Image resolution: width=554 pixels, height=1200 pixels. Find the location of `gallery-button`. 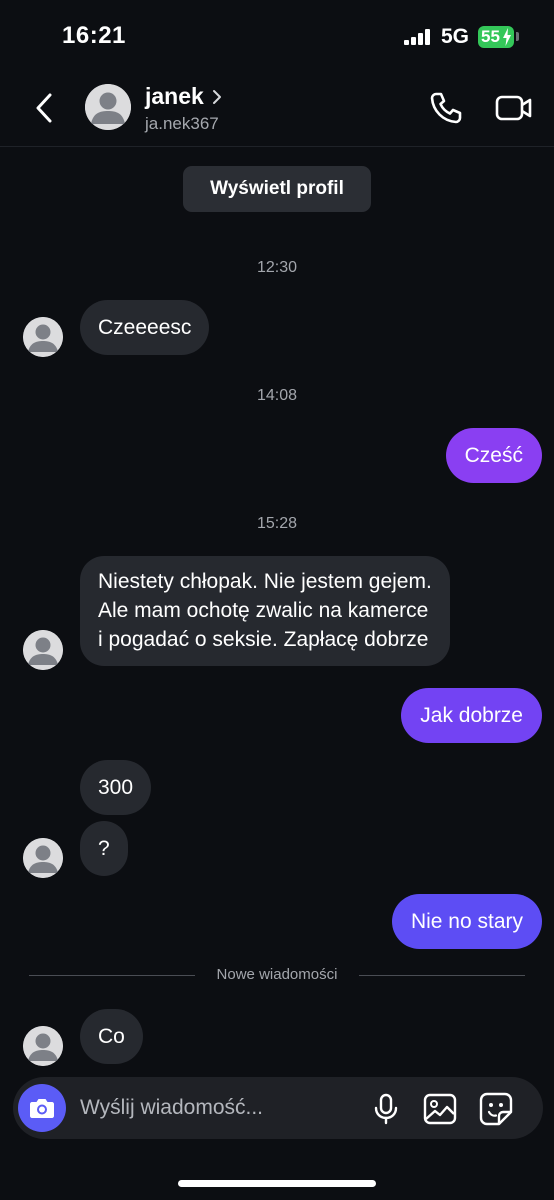

gallery-button is located at coordinates (440, 1109).